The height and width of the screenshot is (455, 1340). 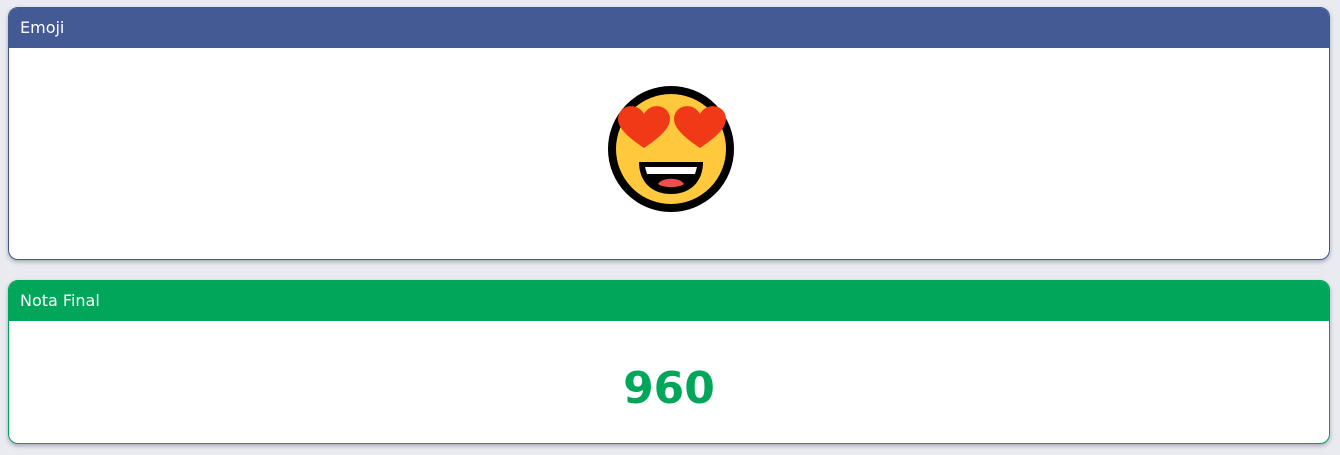 What do you see at coordinates (671, 149) in the screenshot?
I see `smiling-face-with-heart-eyes-icon` at bounding box center [671, 149].